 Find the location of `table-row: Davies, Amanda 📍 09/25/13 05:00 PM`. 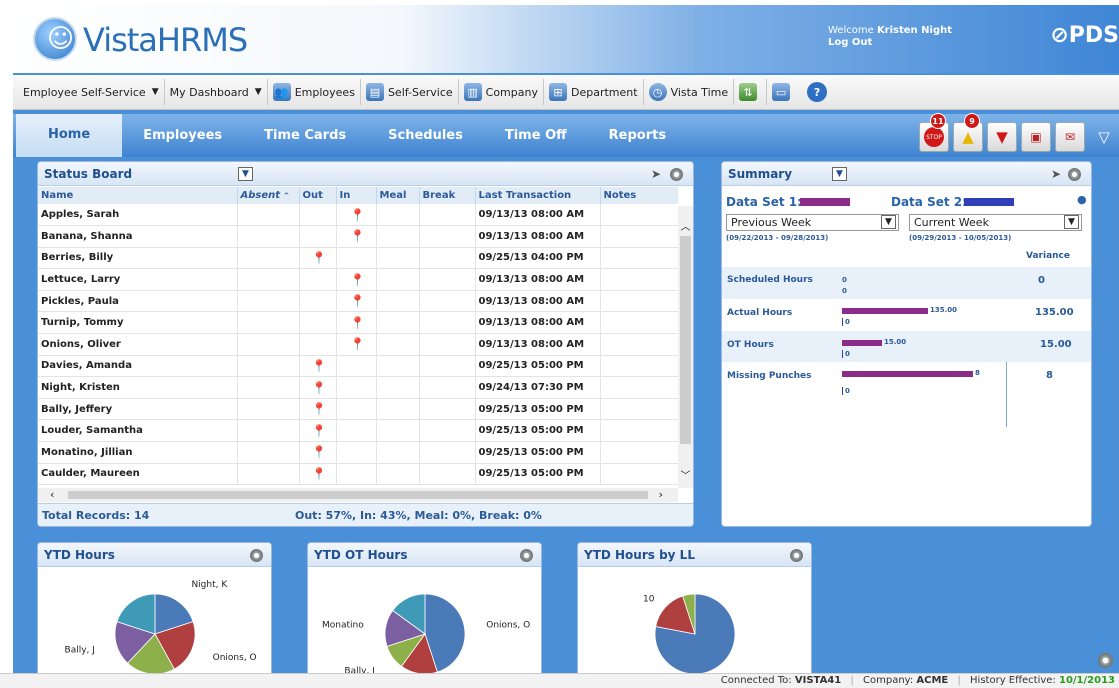

table-row: Davies, Amanda 📍 09/25/13 05:00 PM is located at coordinates (358, 366).